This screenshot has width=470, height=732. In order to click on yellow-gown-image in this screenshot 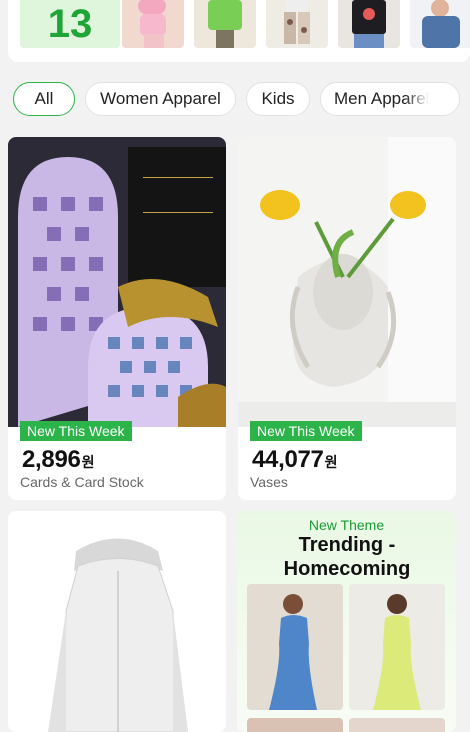, I will do `click(397, 647)`.